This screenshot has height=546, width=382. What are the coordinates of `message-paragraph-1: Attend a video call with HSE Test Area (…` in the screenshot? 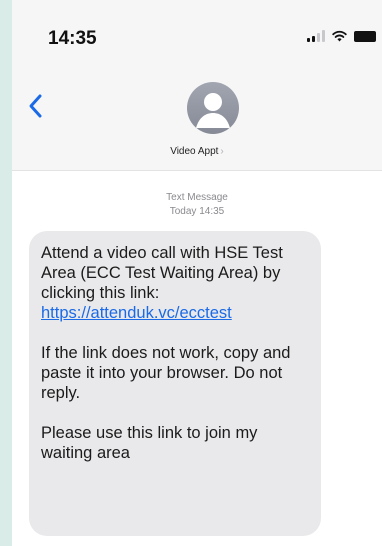 It's located at (175, 283).